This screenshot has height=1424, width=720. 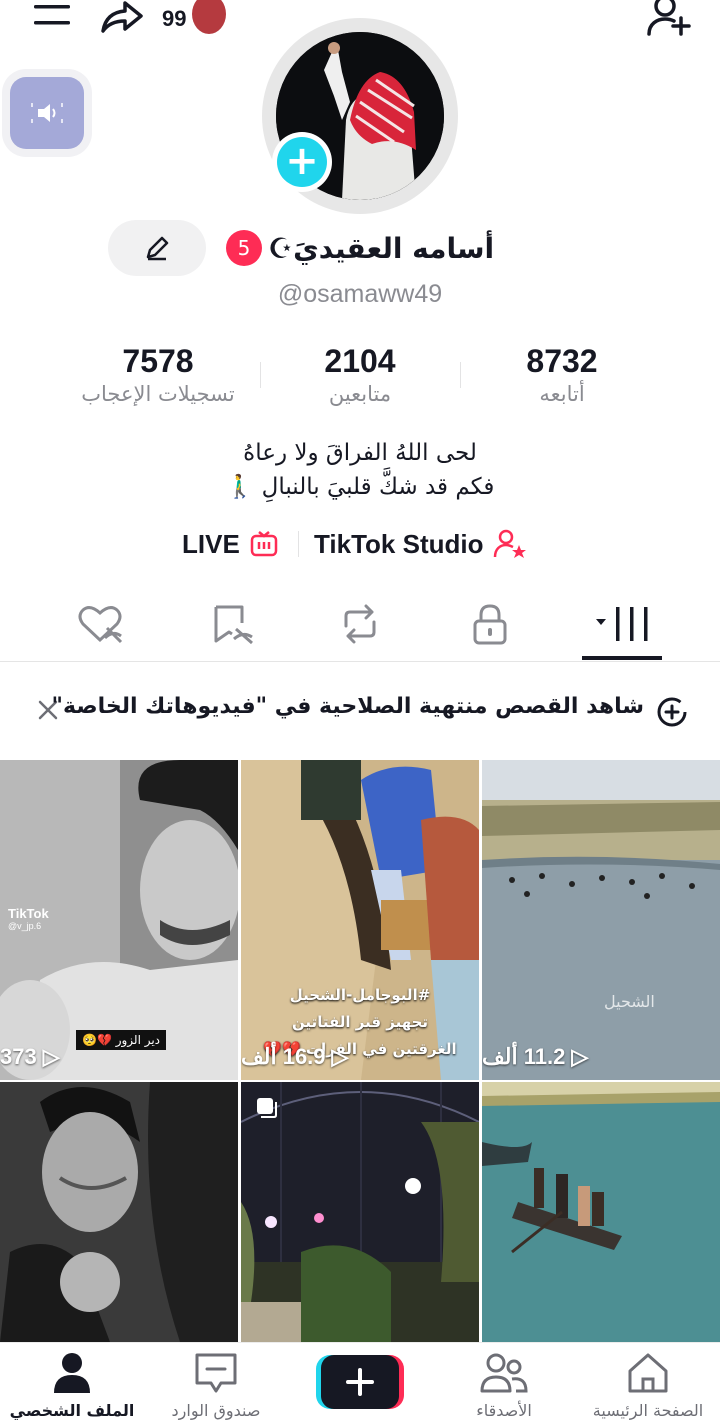 What do you see at coordinates (629, 1001) in the screenshot?
I see `video-overlay-text: الشحيل` at bounding box center [629, 1001].